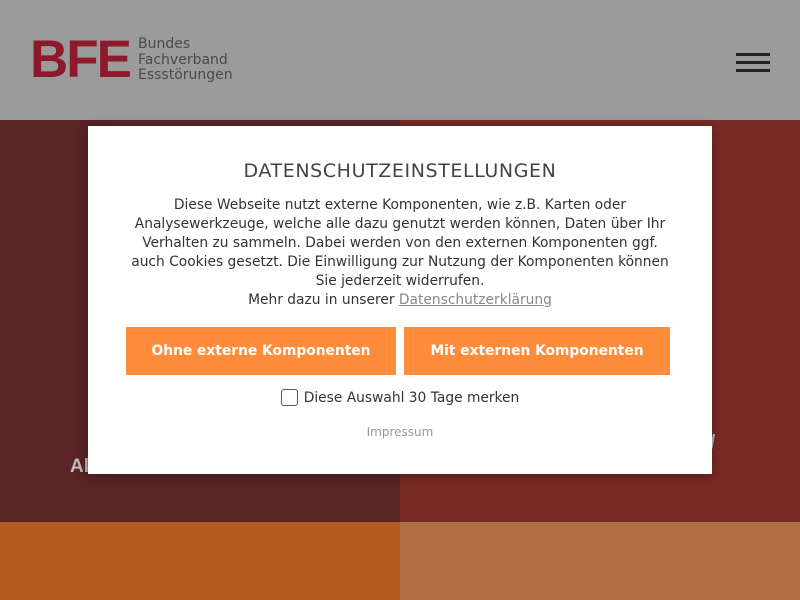  What do you see at coordinates (323, 300) in the screenshot?
I see `more-info-prefix: Mehr dazu in unserer` at bounding box center [323, 300].